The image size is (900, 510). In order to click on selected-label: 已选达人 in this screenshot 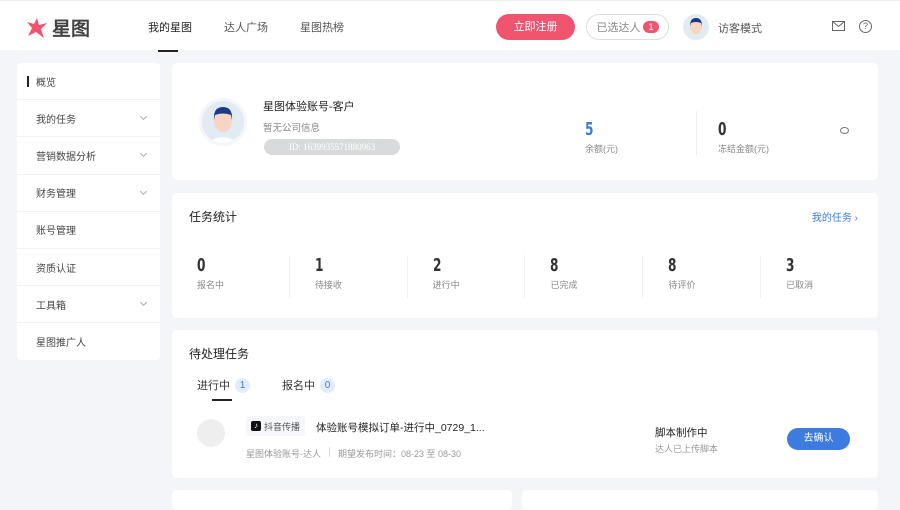, I will do `click(618, 28)`.